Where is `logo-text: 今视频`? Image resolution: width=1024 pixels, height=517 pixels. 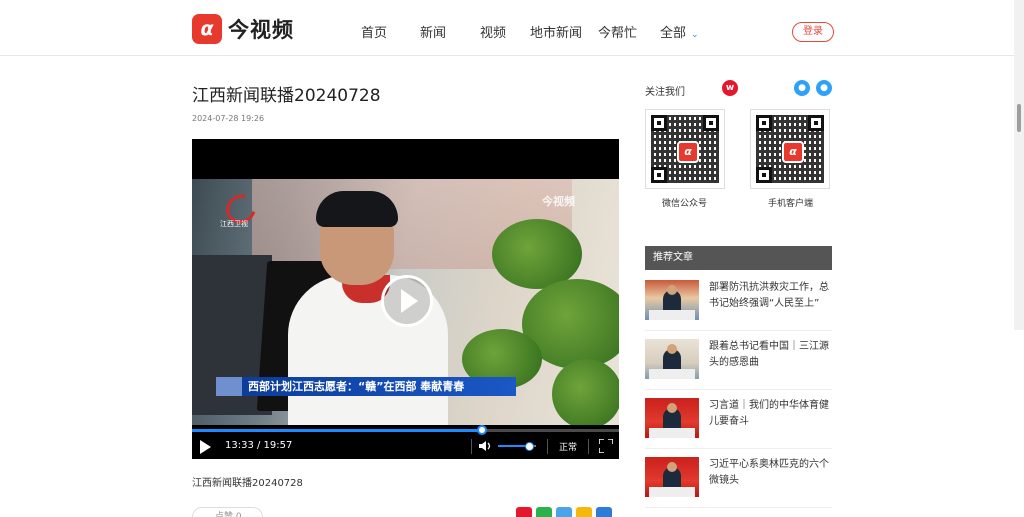 logo-text: 今视频 is located at coordinates (261, 30).